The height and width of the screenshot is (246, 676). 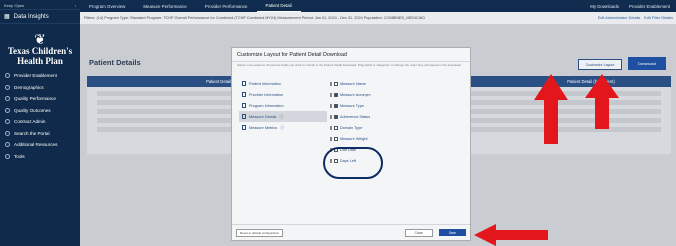 I want to click on field-label: Adherence Status, so click(x=355, y=116).